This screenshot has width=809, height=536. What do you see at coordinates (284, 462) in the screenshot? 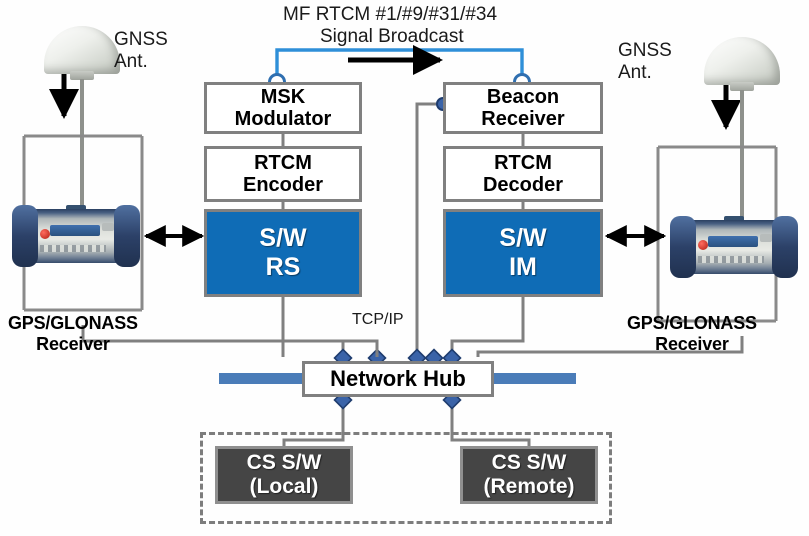
I see `cs-local-line1: CS S/W` at bounding box center [284, 462].